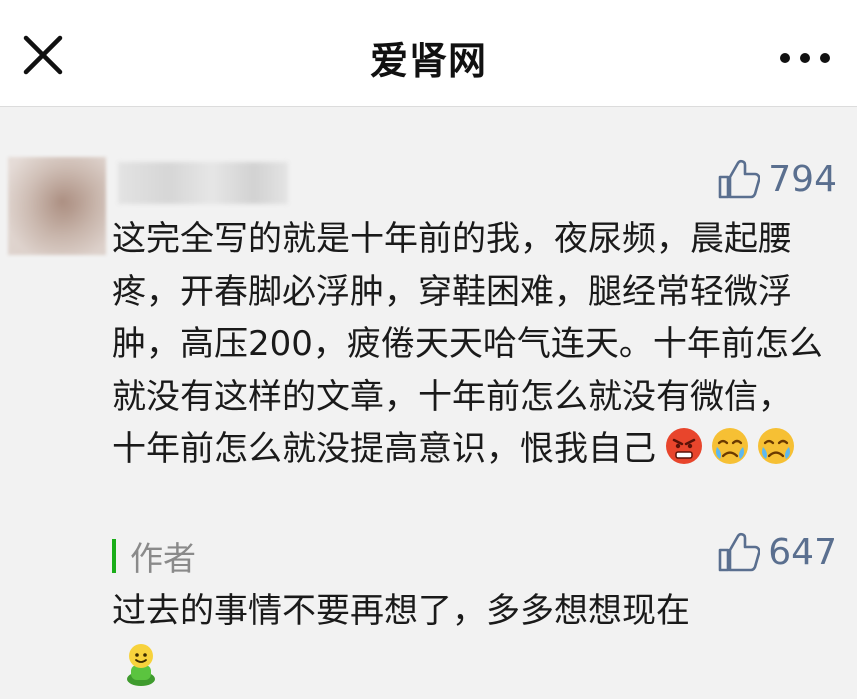 This screenshot has height=699, width=857. Describe the element at coordinates (802, 552) in the screenshot. I see `reply-like-count: 647` at that location.